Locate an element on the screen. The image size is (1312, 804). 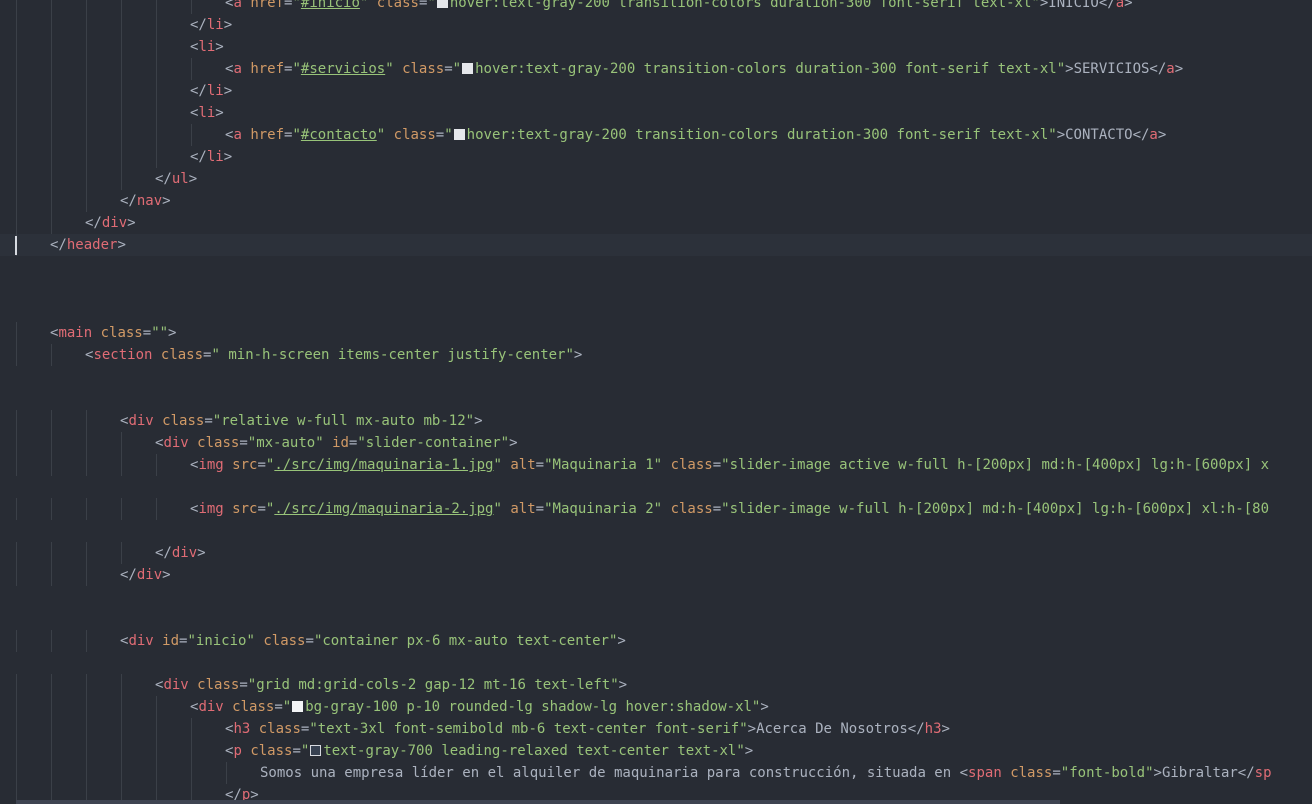
code-token: ul is located at coordinates (180, 179).